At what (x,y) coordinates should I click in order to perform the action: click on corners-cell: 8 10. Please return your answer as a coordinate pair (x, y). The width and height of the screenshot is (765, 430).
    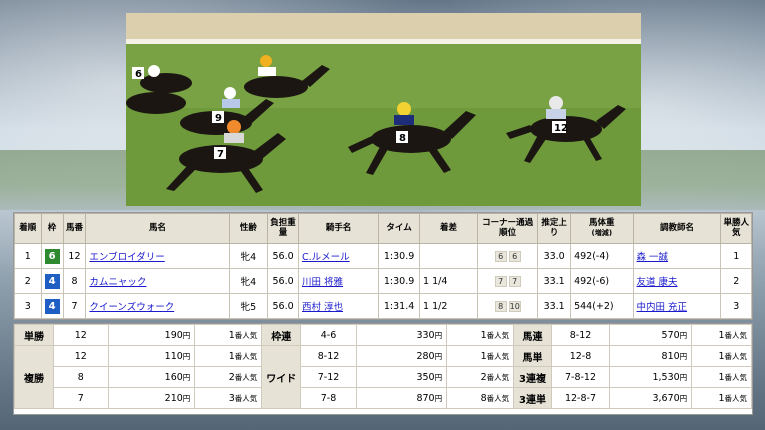
    Looking at the image, I should click on (508, 306).